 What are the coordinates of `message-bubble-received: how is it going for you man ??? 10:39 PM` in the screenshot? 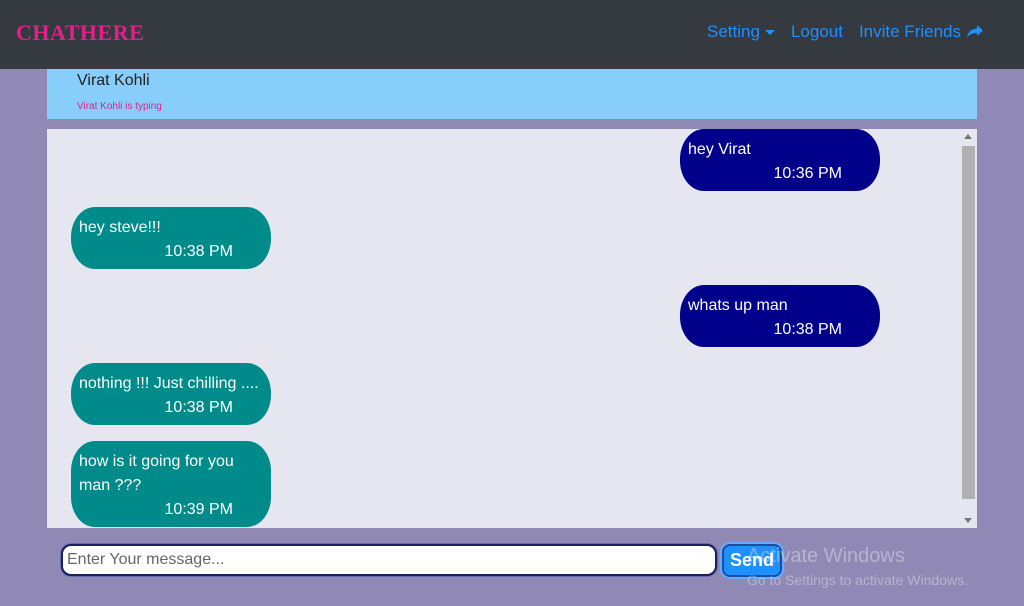 It's located at (171, 484).